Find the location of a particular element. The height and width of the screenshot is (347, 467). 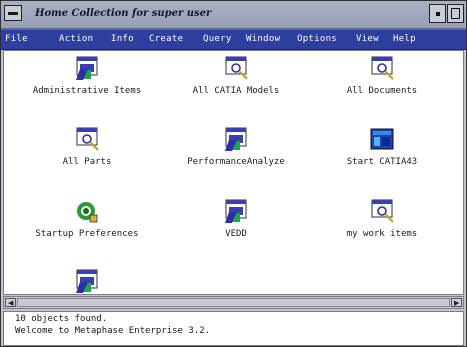

menu-view: View is located at coordinates (367, 39).